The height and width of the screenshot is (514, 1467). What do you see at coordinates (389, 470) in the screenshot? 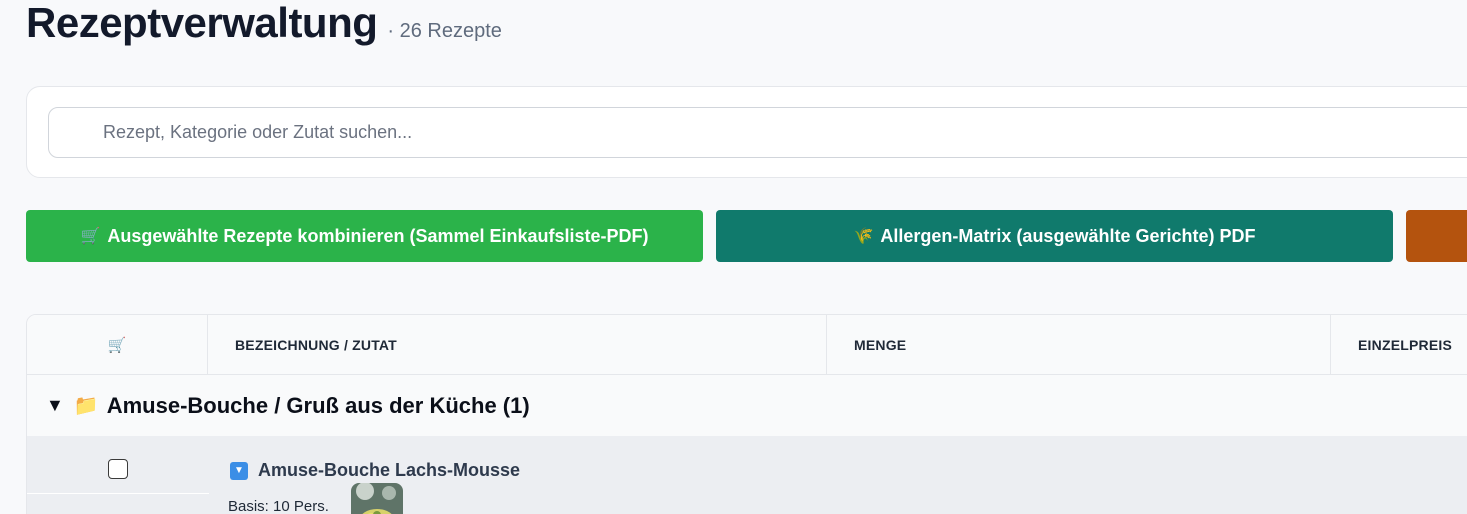
I see `recipe-name: Amuse-Bouche Lachs-Mousse` at bounding box center [389, 470].